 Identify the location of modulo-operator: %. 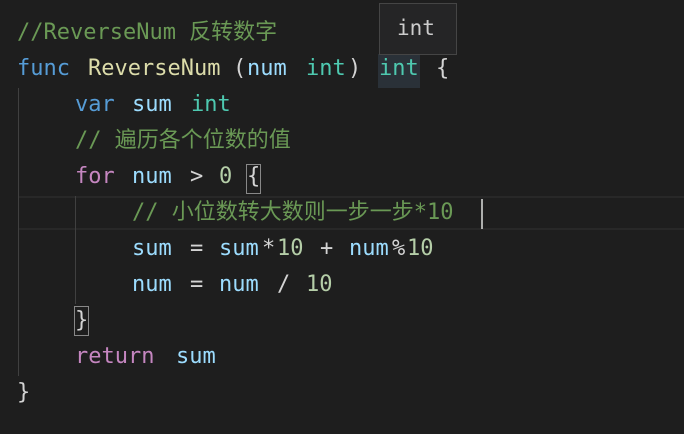
(399, 248).